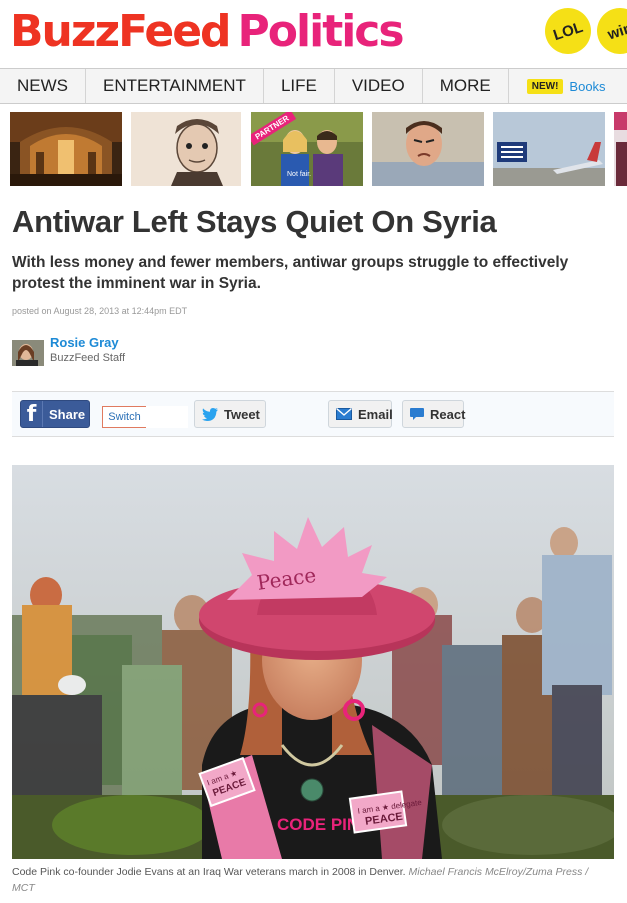 This screenshot has height=903, width=627. I want to click on tweet-button: Tweet, so click(230, 414).